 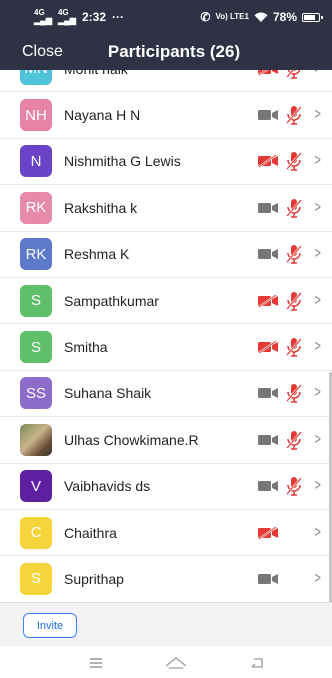 I want to click on participant-row: SS Suhana Shaik >, so click(x=166, y=394).